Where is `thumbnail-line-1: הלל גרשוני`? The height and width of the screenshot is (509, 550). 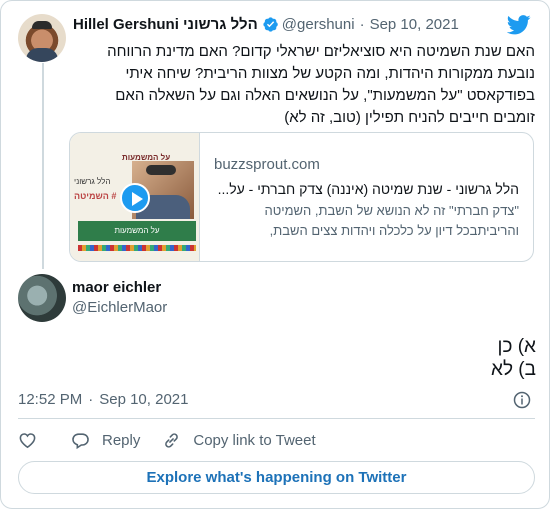
thumbnail-line-1: הלל גרשוני is located at coordinates (92, 181).